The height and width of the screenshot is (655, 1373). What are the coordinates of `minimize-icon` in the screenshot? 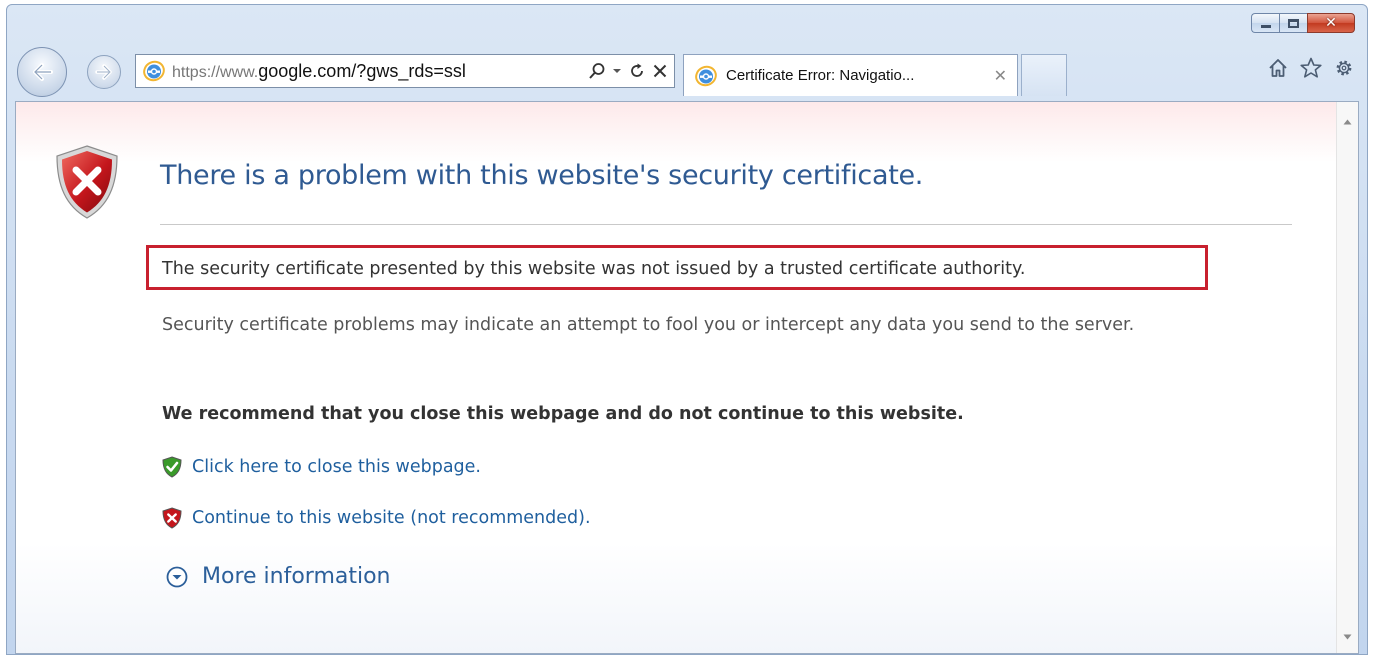 It's located at (1265, 26).